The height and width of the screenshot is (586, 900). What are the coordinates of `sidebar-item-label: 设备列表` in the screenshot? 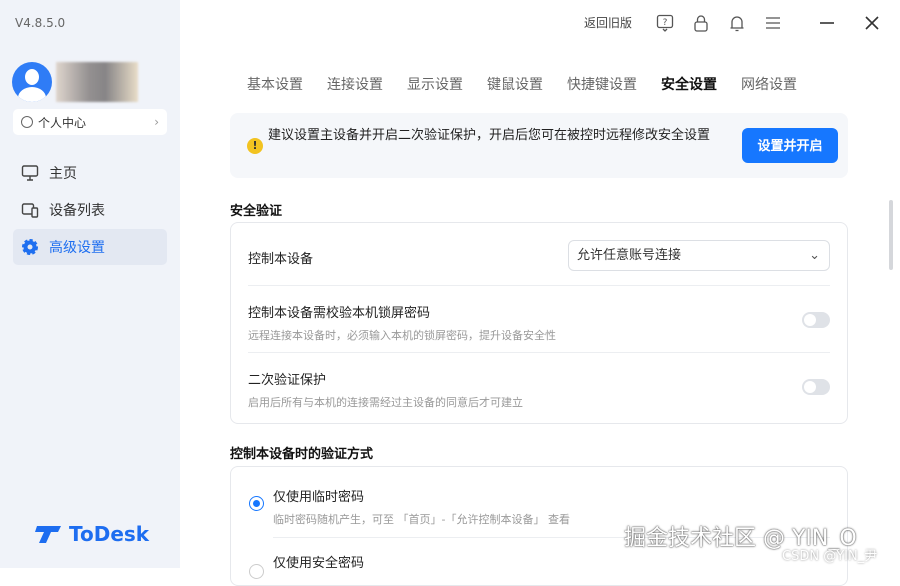 It's located at (77, 211).